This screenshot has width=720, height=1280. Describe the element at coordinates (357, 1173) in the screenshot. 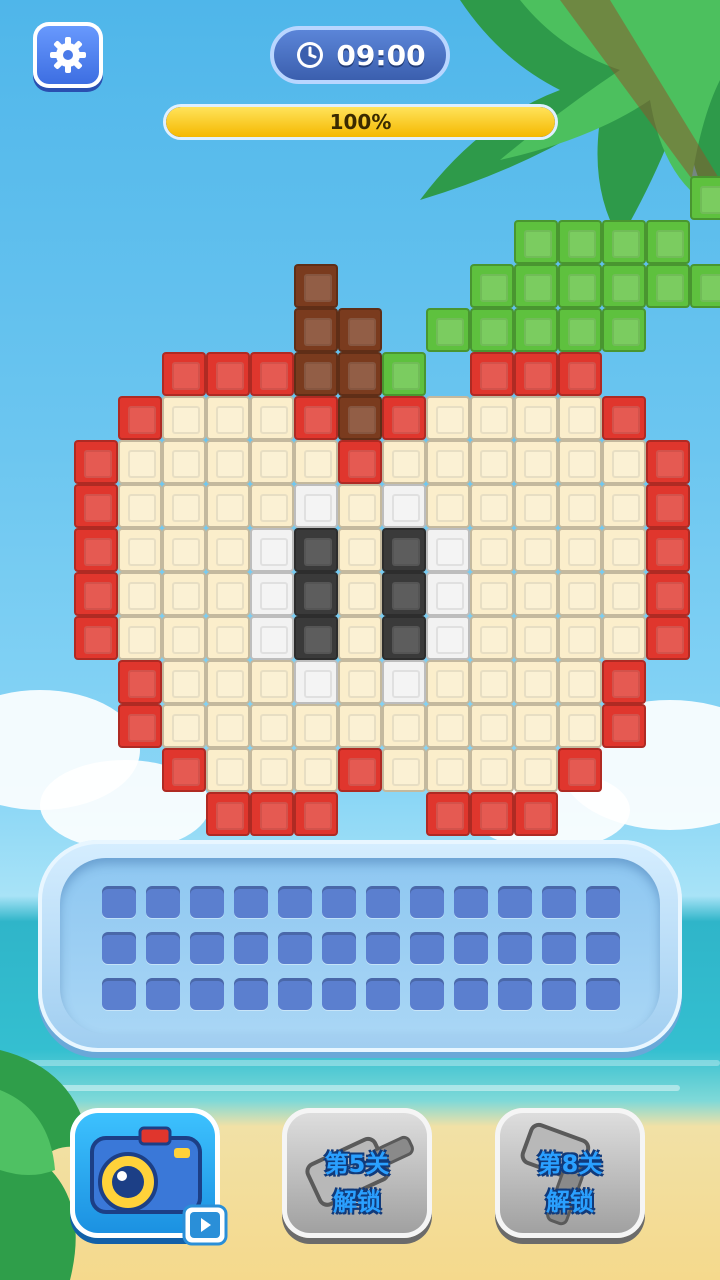

I see `unlock-level-5-button: 第5关 解锁` at that location.